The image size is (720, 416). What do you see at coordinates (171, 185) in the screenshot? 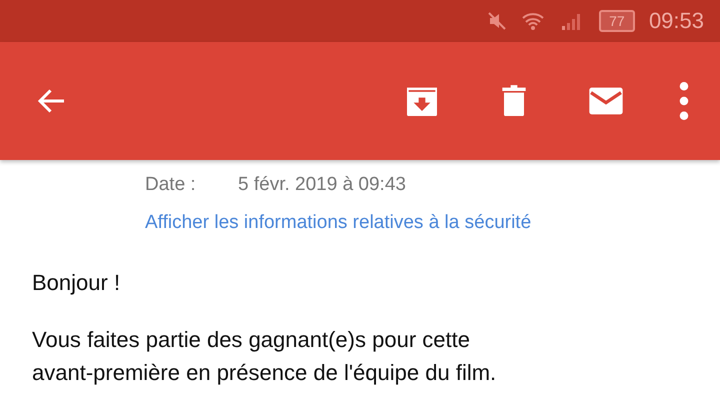
I see `date-label: Date :` at bounding box center [171, 185].